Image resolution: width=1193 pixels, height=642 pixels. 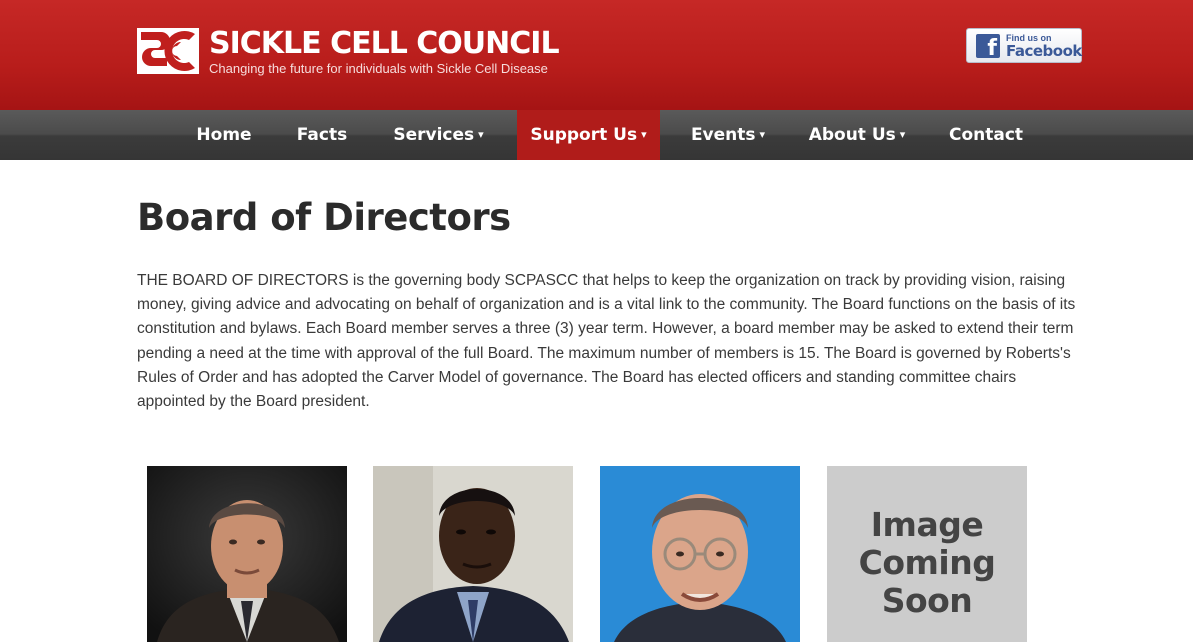 I want to click on site-title: SICKLE CELL COUNCIL, so click(x=384, y=43).